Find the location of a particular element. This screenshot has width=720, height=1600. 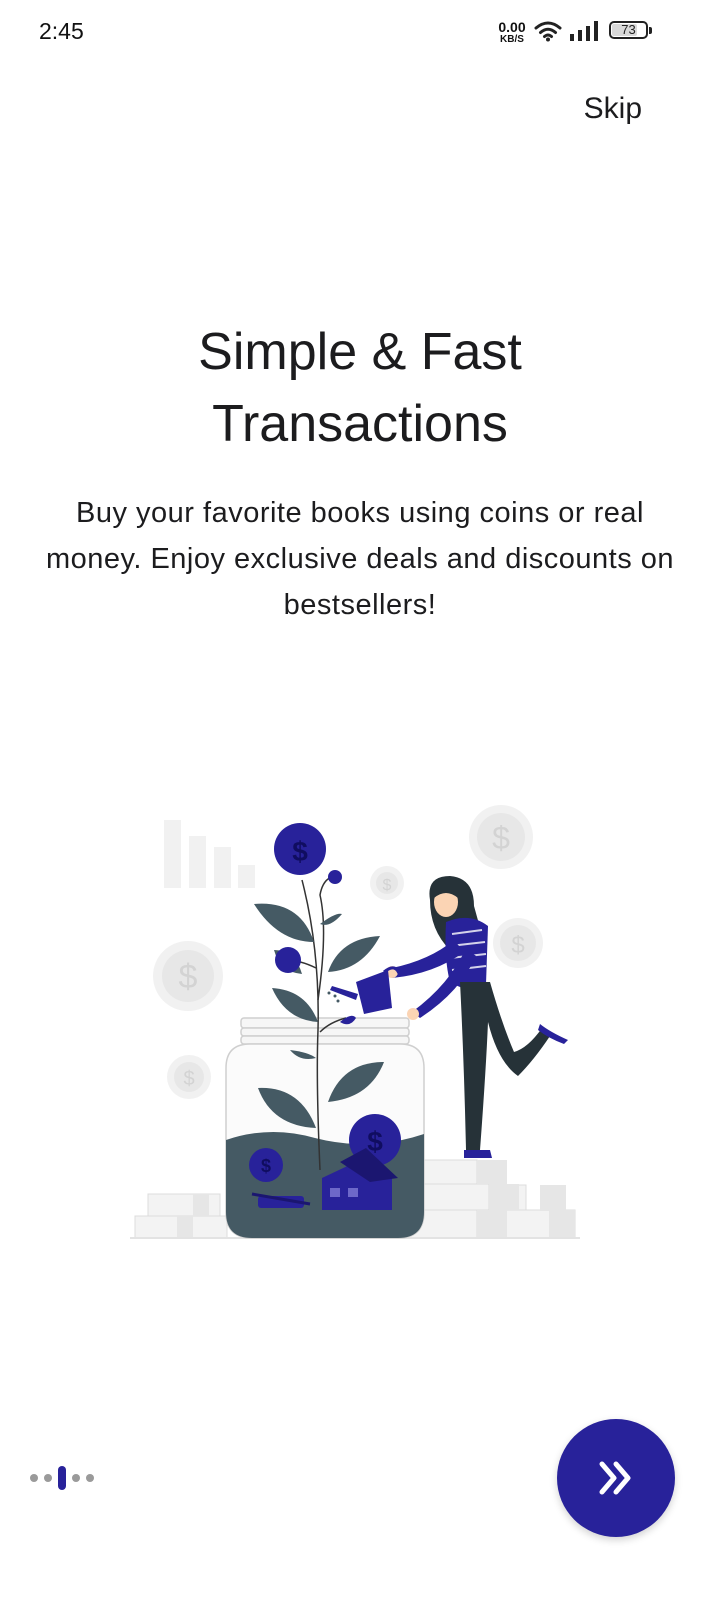

skip-button: Skip is located at coordinates (613, 109).